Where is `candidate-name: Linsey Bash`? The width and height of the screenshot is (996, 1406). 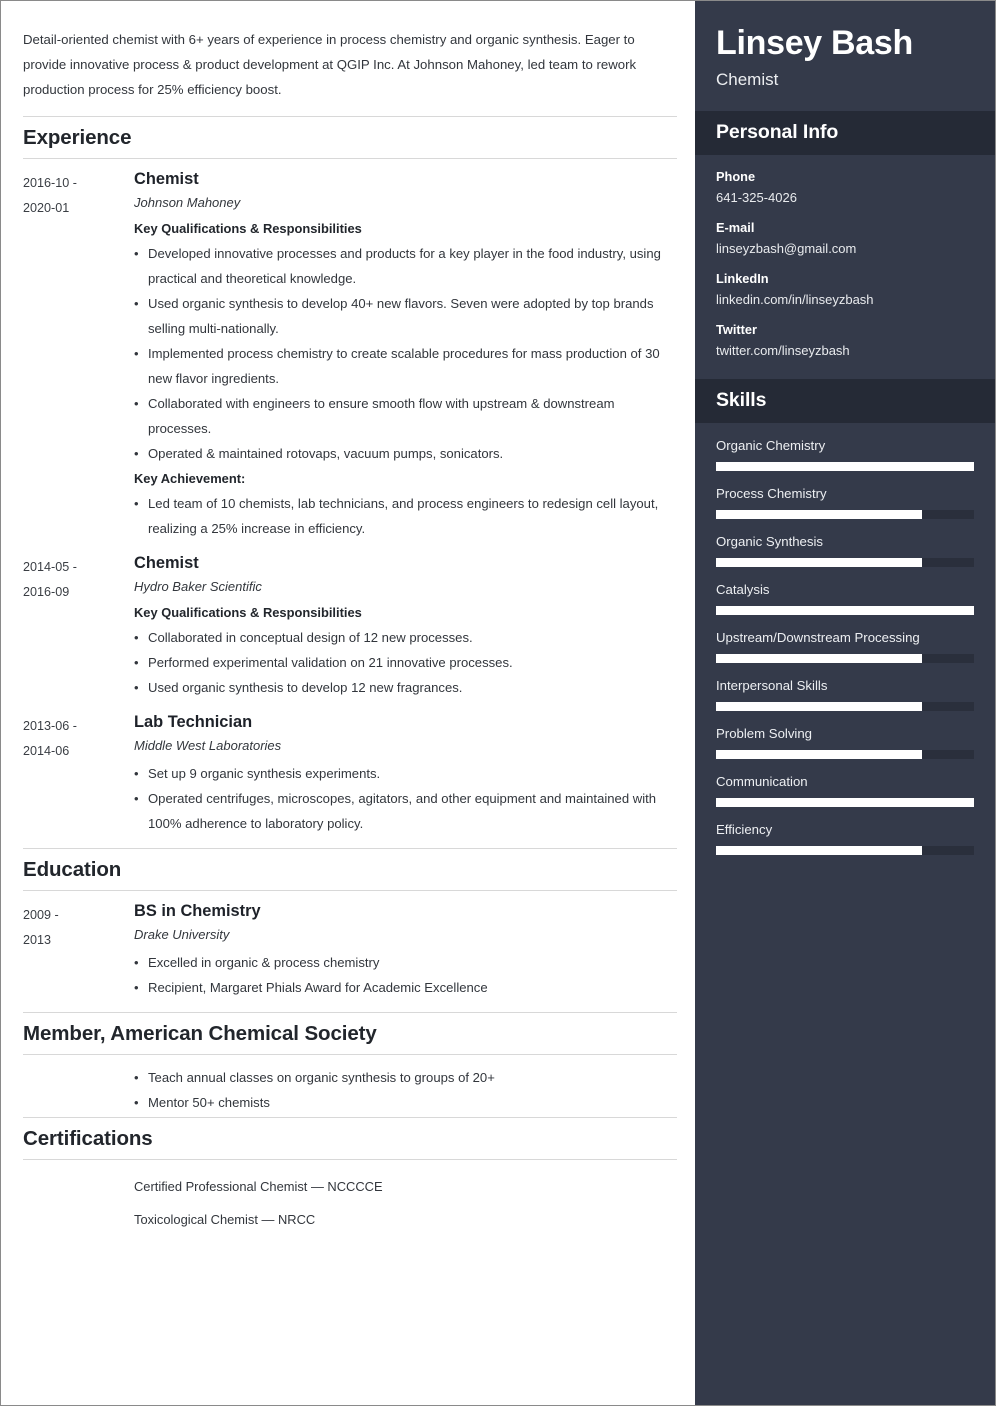 candidate-name: Linsey Bash is located at coordinates (814, 43).